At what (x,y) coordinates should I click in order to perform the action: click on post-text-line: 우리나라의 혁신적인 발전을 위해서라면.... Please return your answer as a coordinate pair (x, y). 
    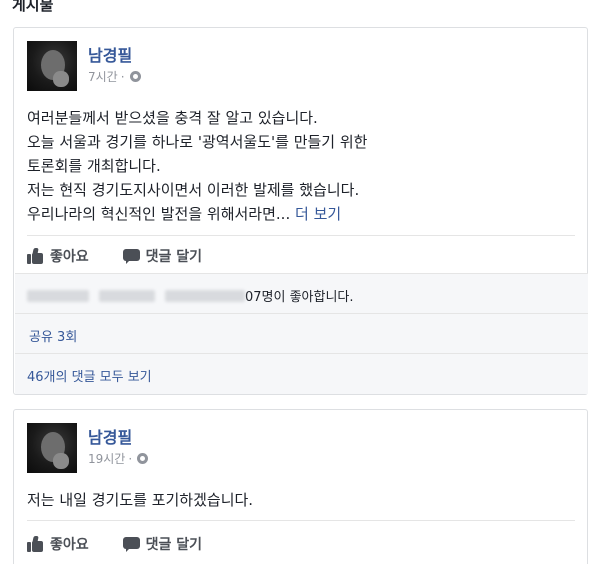
    Looking at the image, I should click on (159, 214).